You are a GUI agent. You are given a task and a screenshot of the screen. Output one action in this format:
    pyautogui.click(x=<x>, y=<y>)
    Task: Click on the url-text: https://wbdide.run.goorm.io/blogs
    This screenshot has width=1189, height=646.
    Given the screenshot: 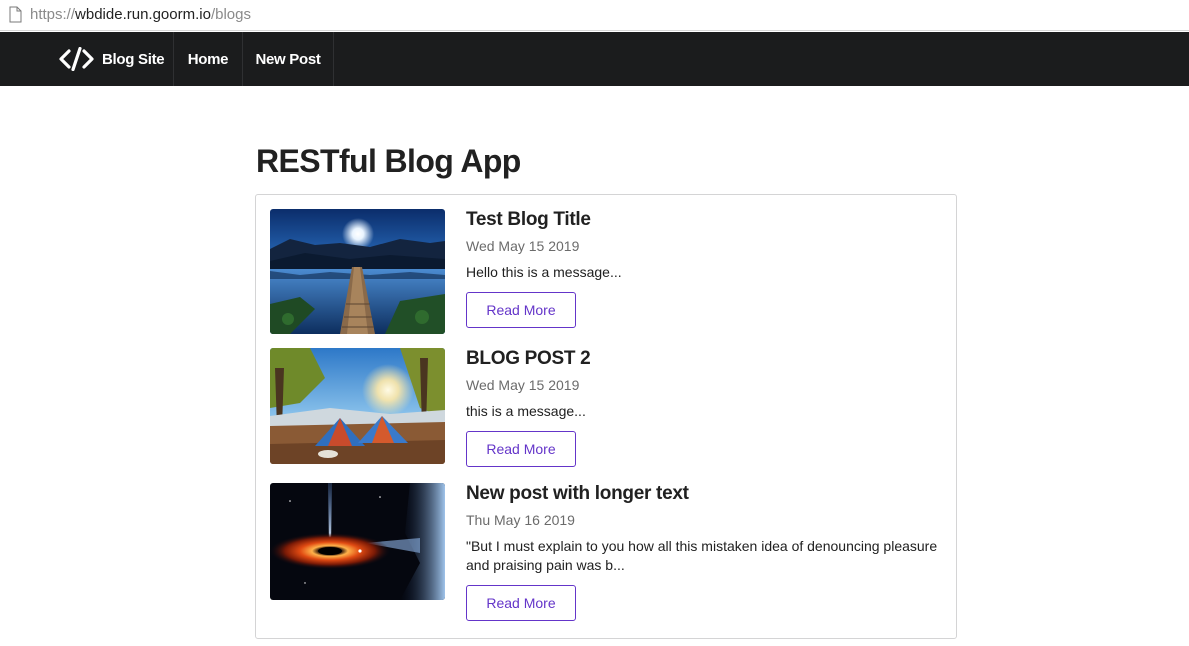 What is the action you would take?
    pyautogui.click(x=140, y=15)
    